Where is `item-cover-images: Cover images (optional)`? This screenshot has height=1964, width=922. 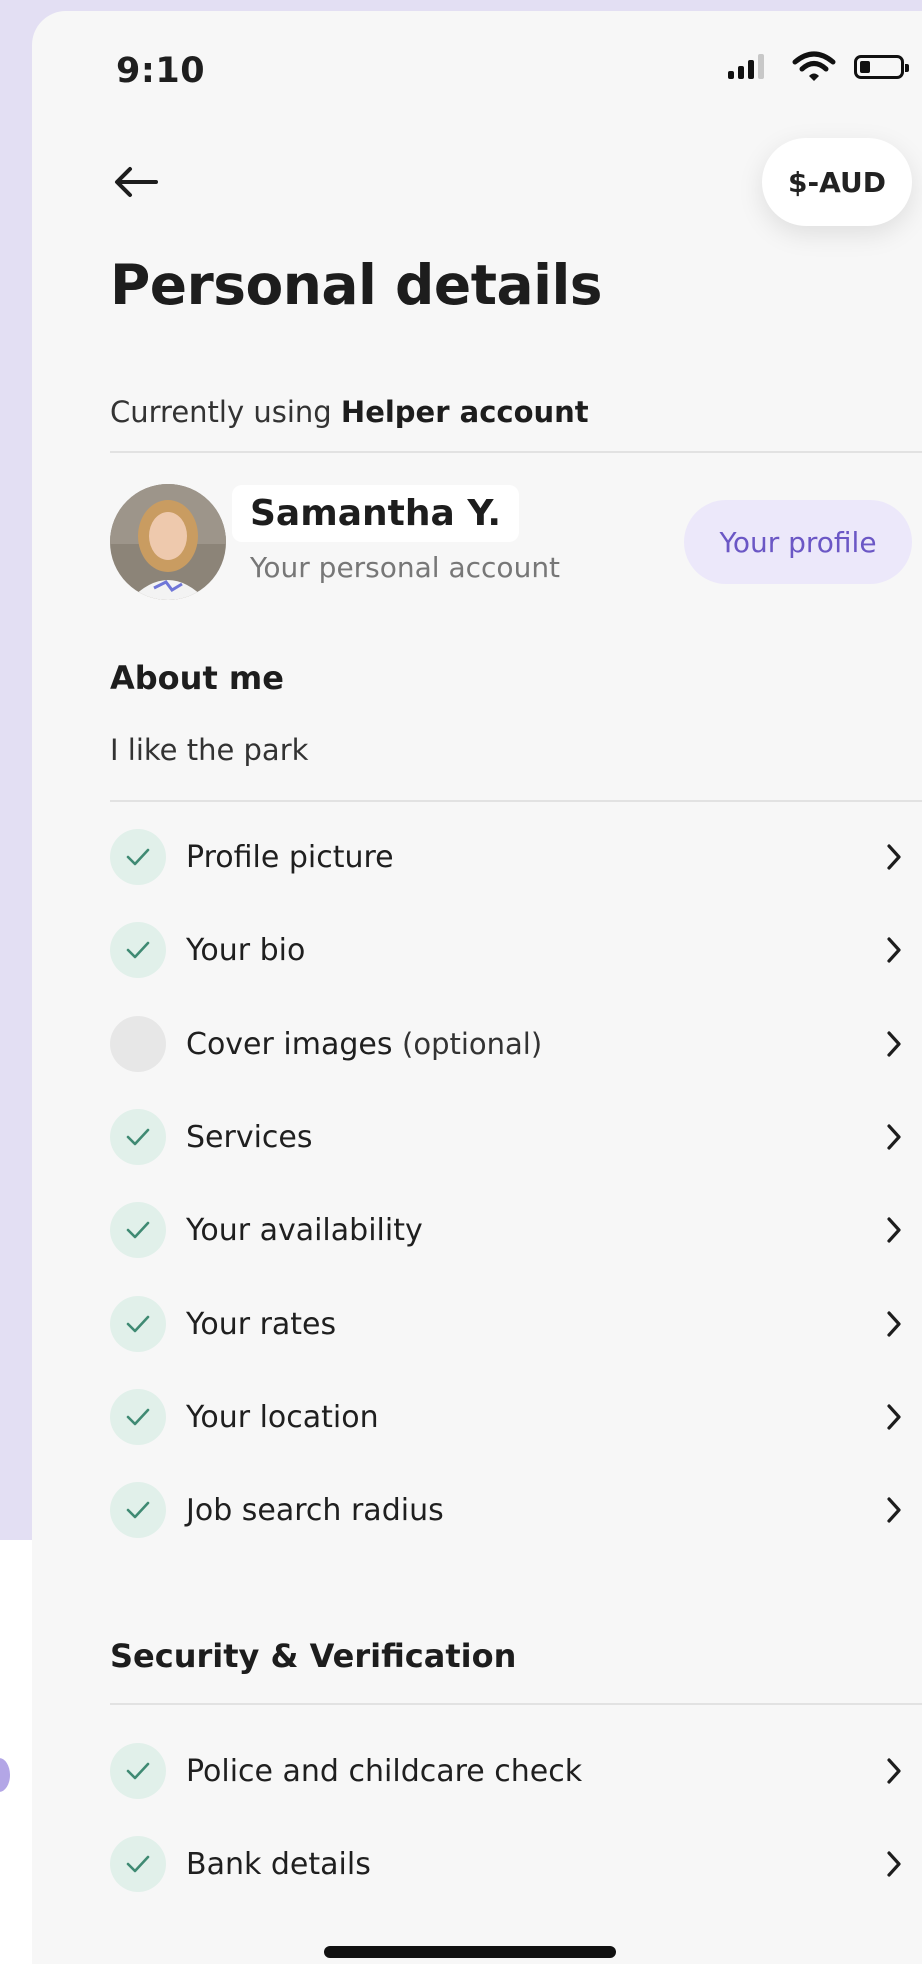 item-cover-images: Cover images (optional) is located at coordinates (516, 1044).